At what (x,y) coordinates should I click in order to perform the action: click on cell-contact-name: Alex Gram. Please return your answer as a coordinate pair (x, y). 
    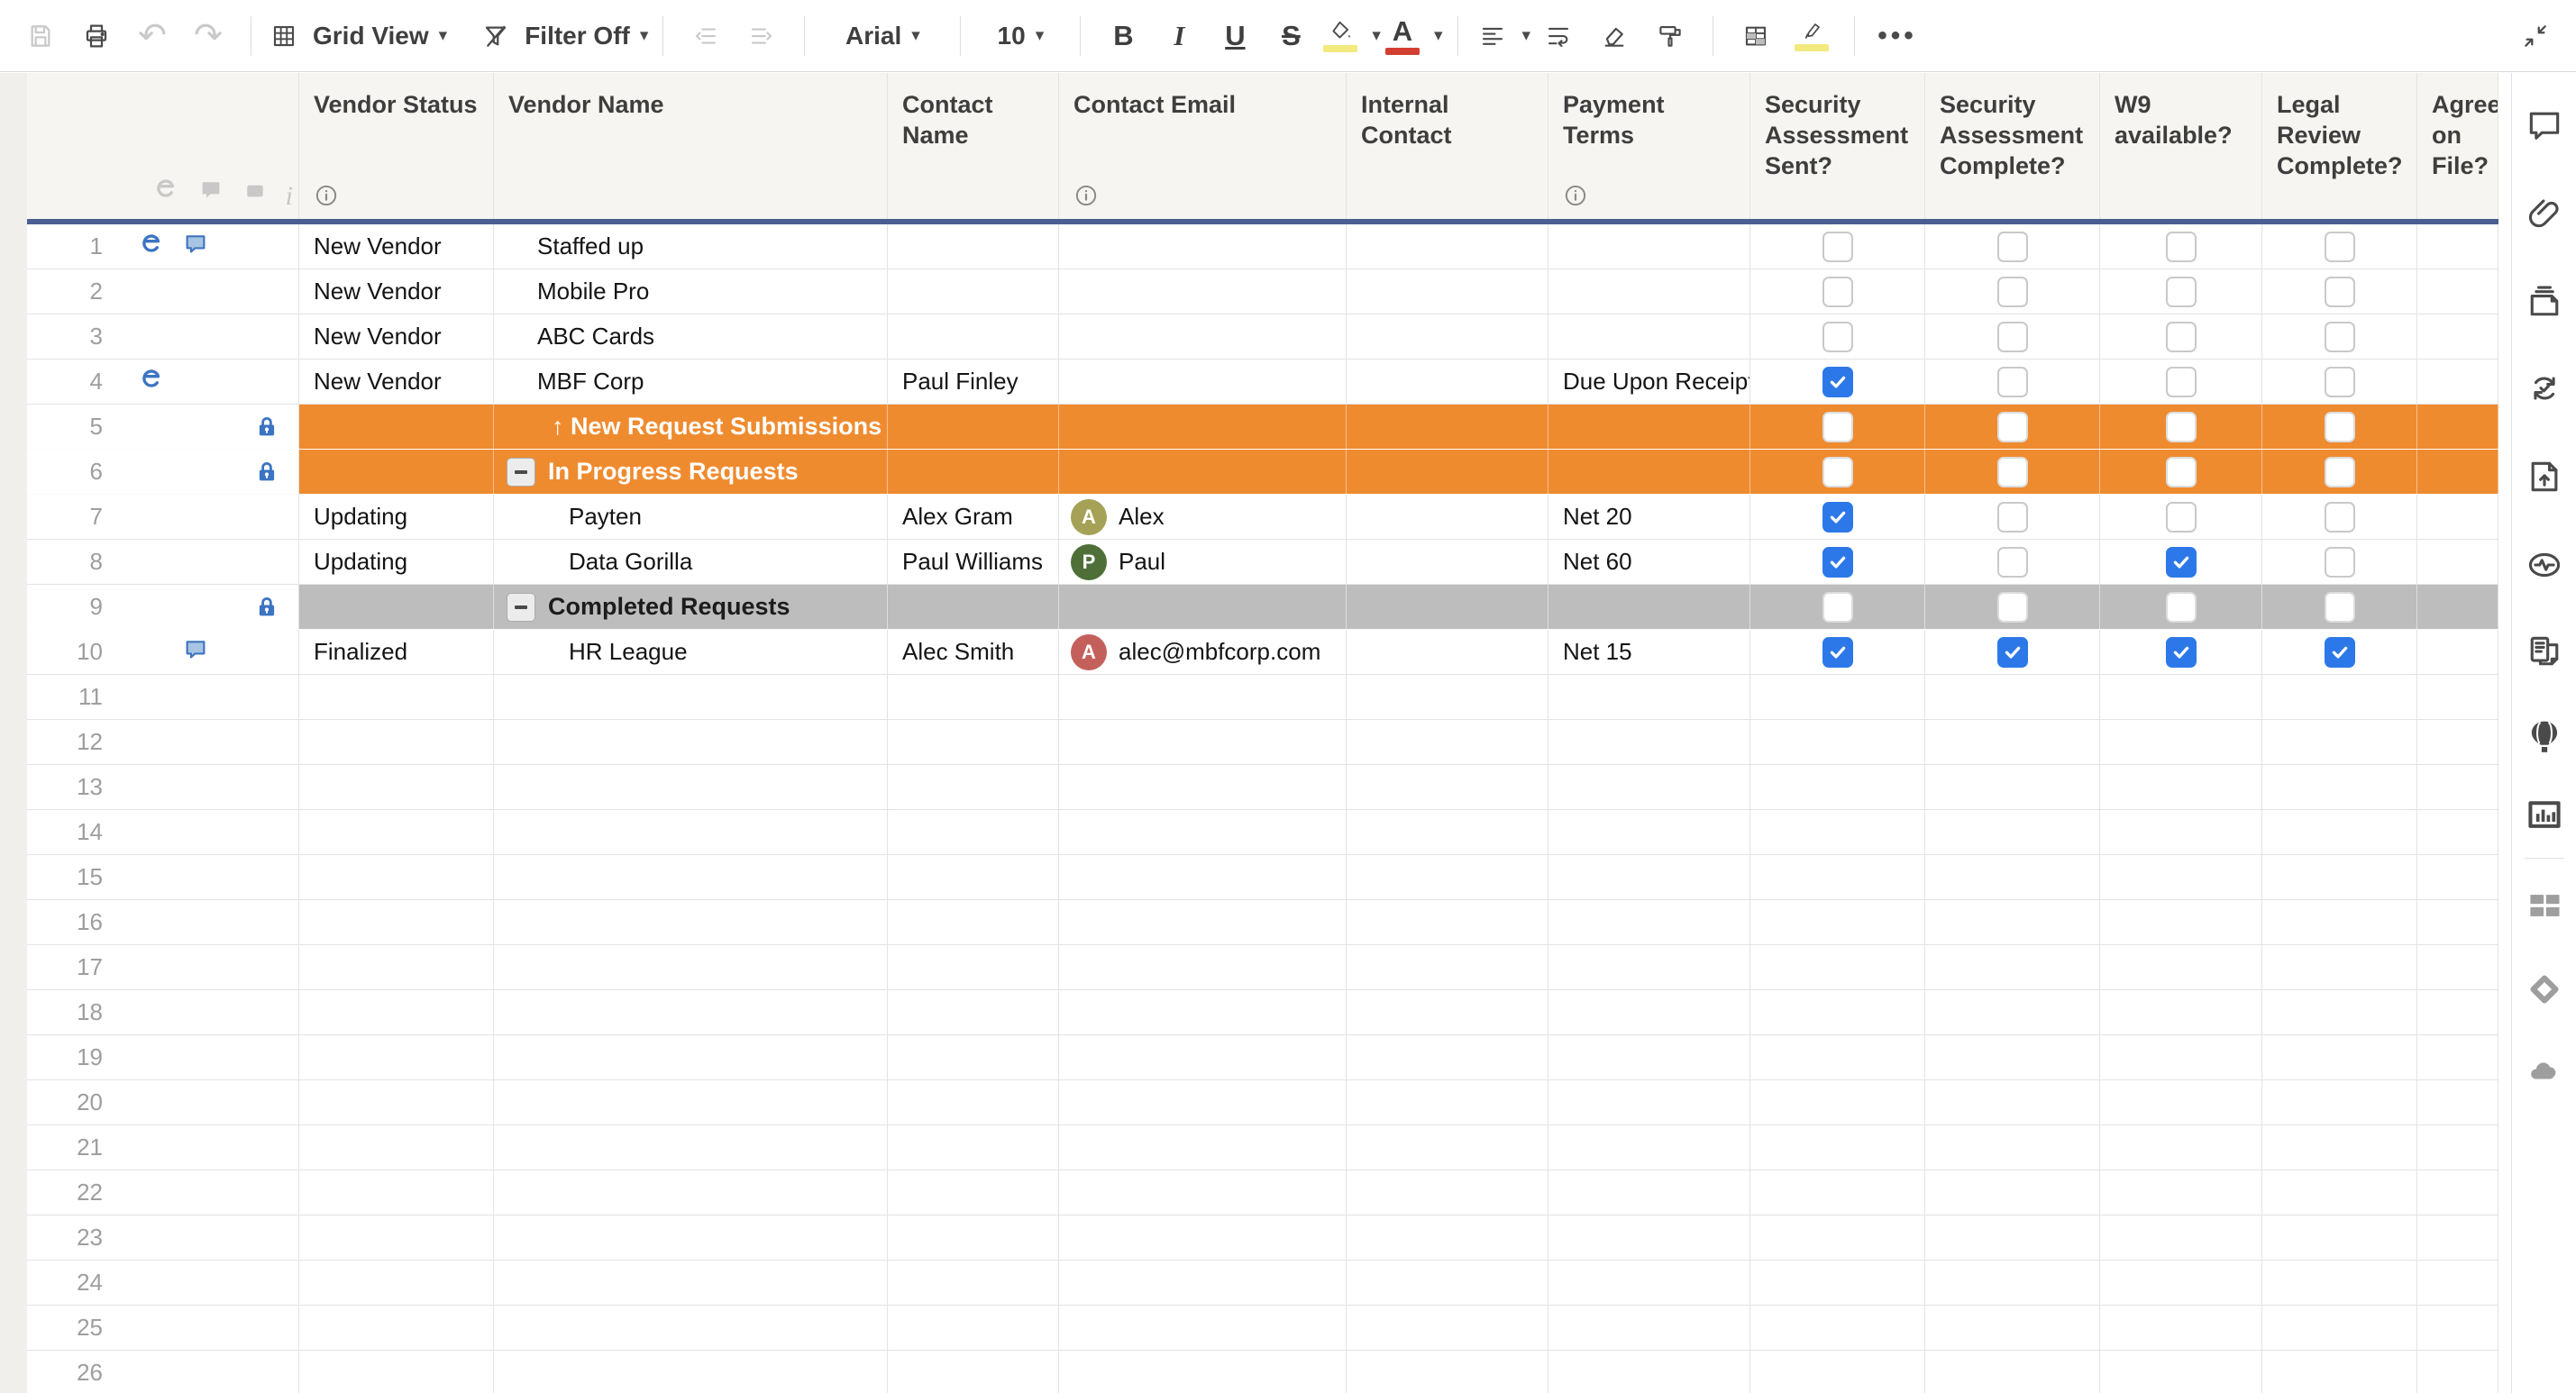
    Looking at the image, I should click on (973, 517).